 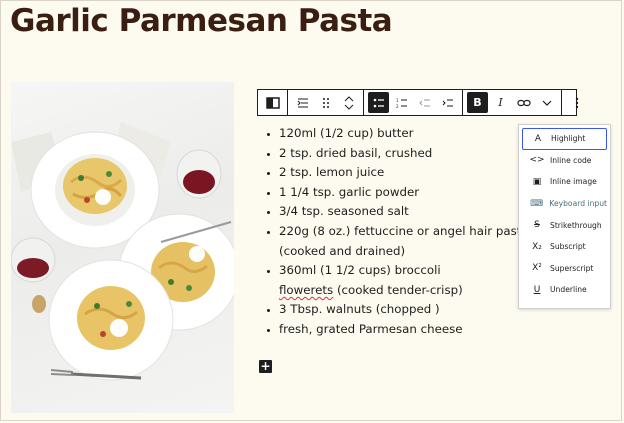 I want to click on outdent-list-icon, so click(x=424, y=102).